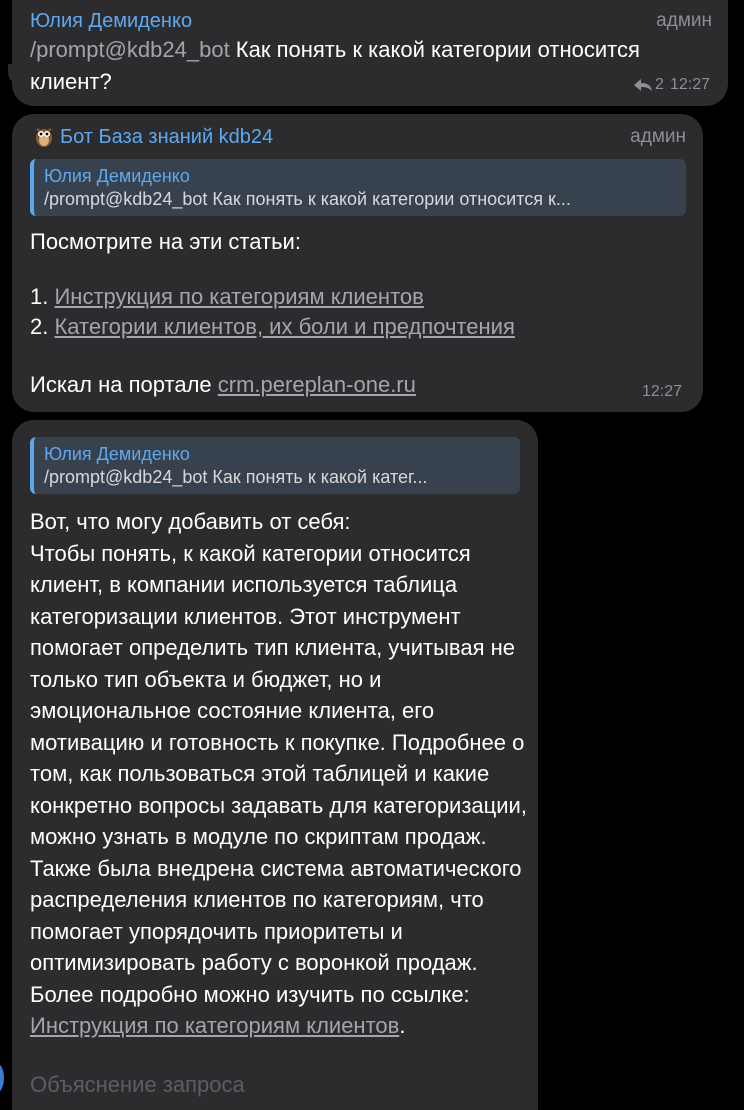  I want to click on message-intro: Посмотрите на эти статьи:, so click(165, 241).